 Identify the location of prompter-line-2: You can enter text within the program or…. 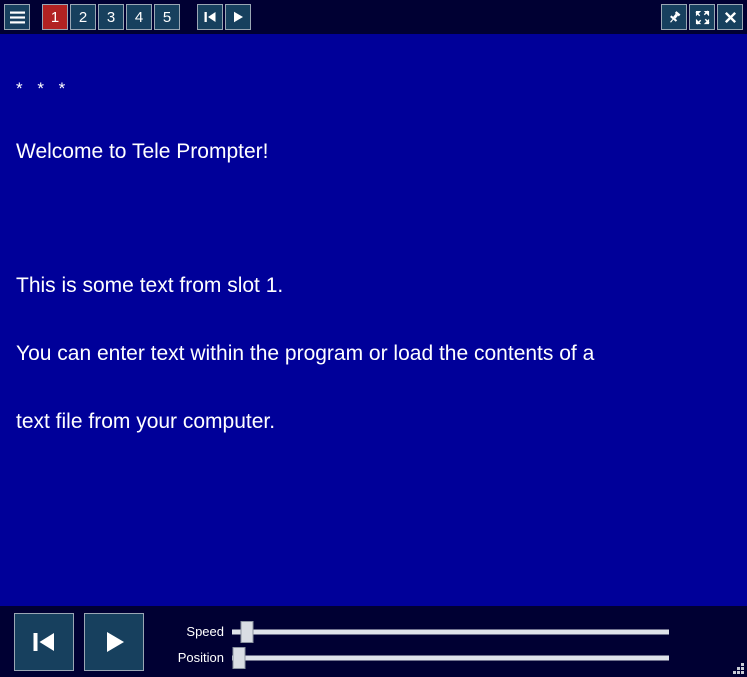
(305, 353).